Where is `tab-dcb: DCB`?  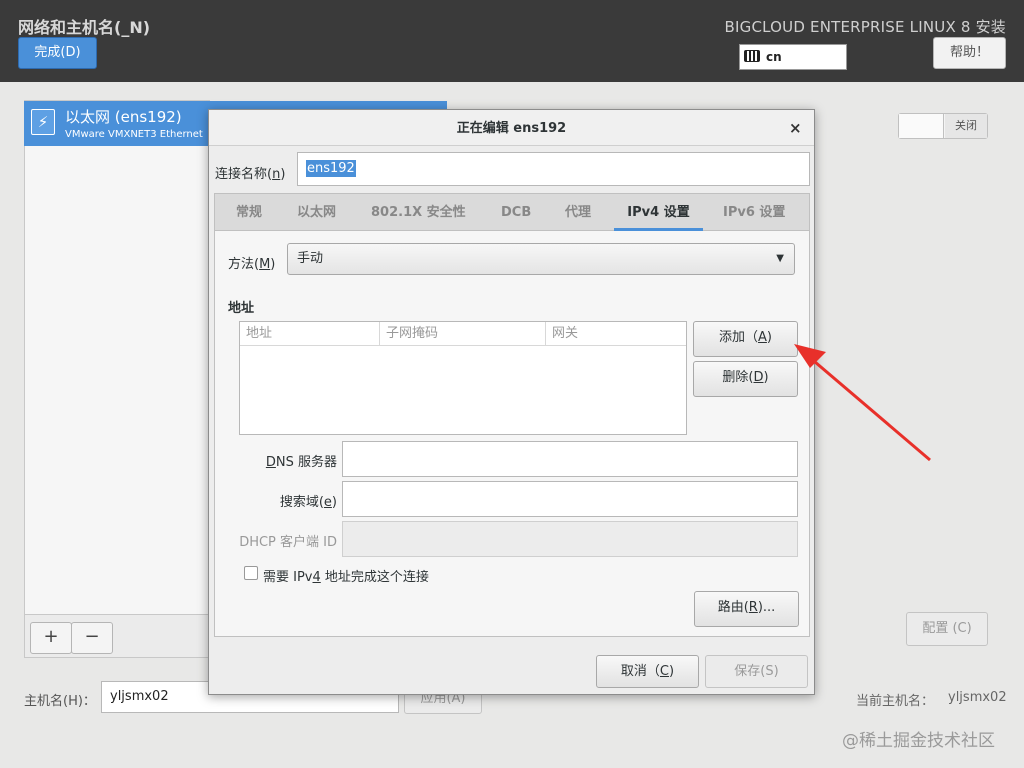
tab-dcb: DCB is located at coordinates (516, 212).